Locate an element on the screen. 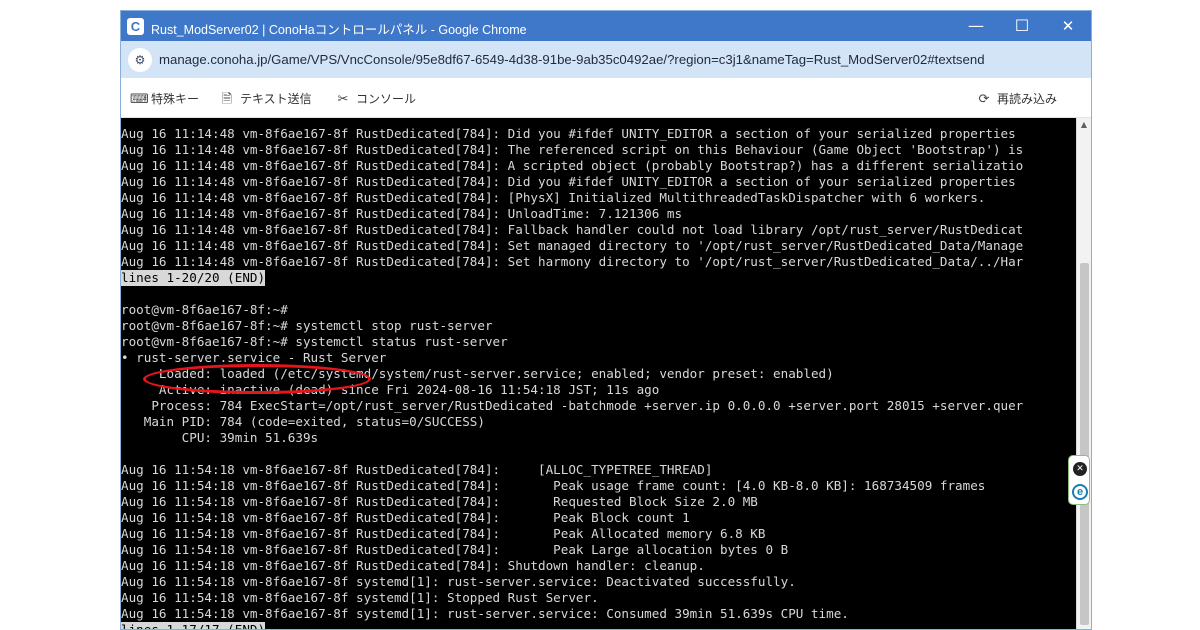  text-send-button: 🗎 テキスト送信 is located at coordinates (265, 99).